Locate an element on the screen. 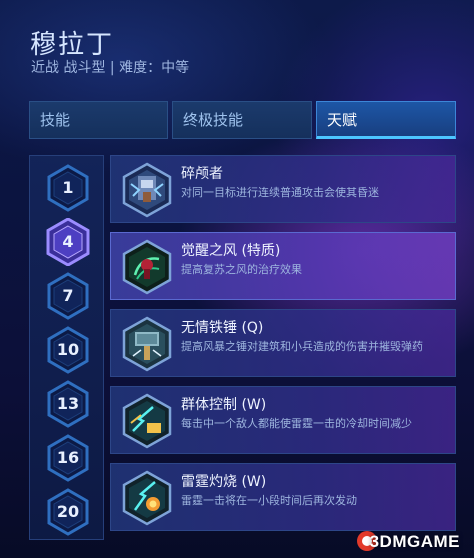 The width and height of the screenshot is (474, 558). watermark: 3DMGAME is located at coordinates (414, 541).